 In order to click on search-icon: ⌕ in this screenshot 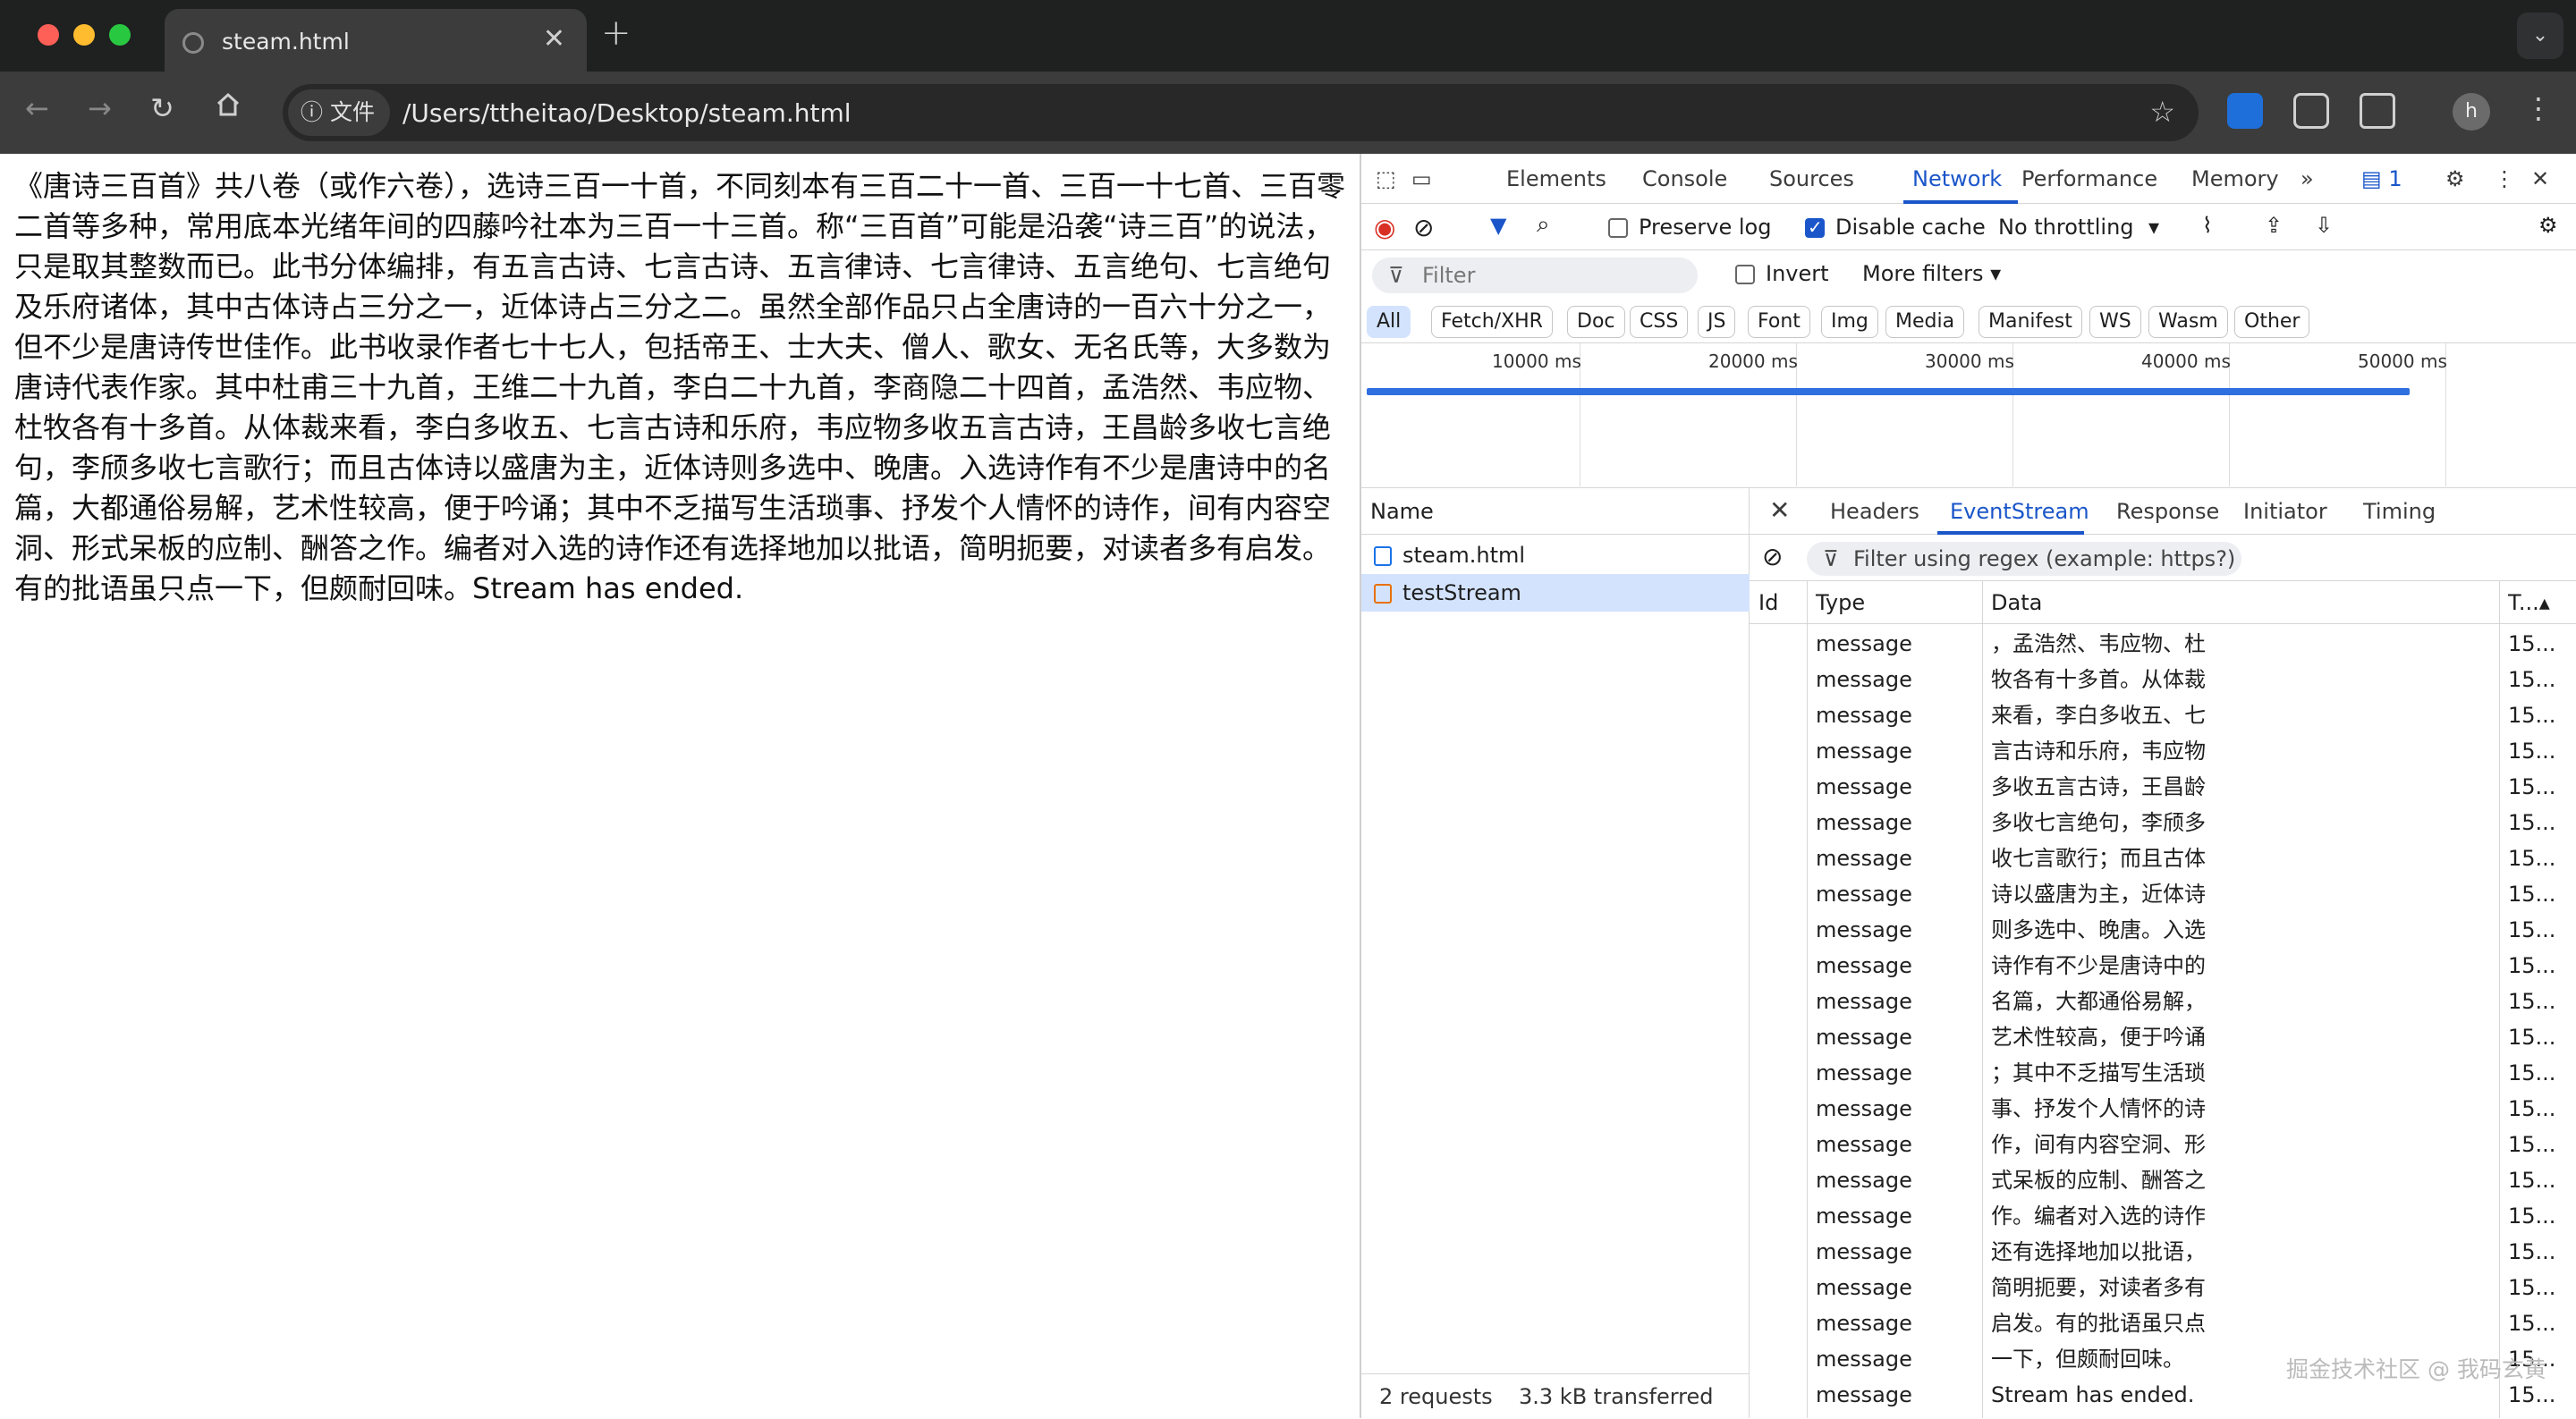, I will do `click(1543, 225)`.